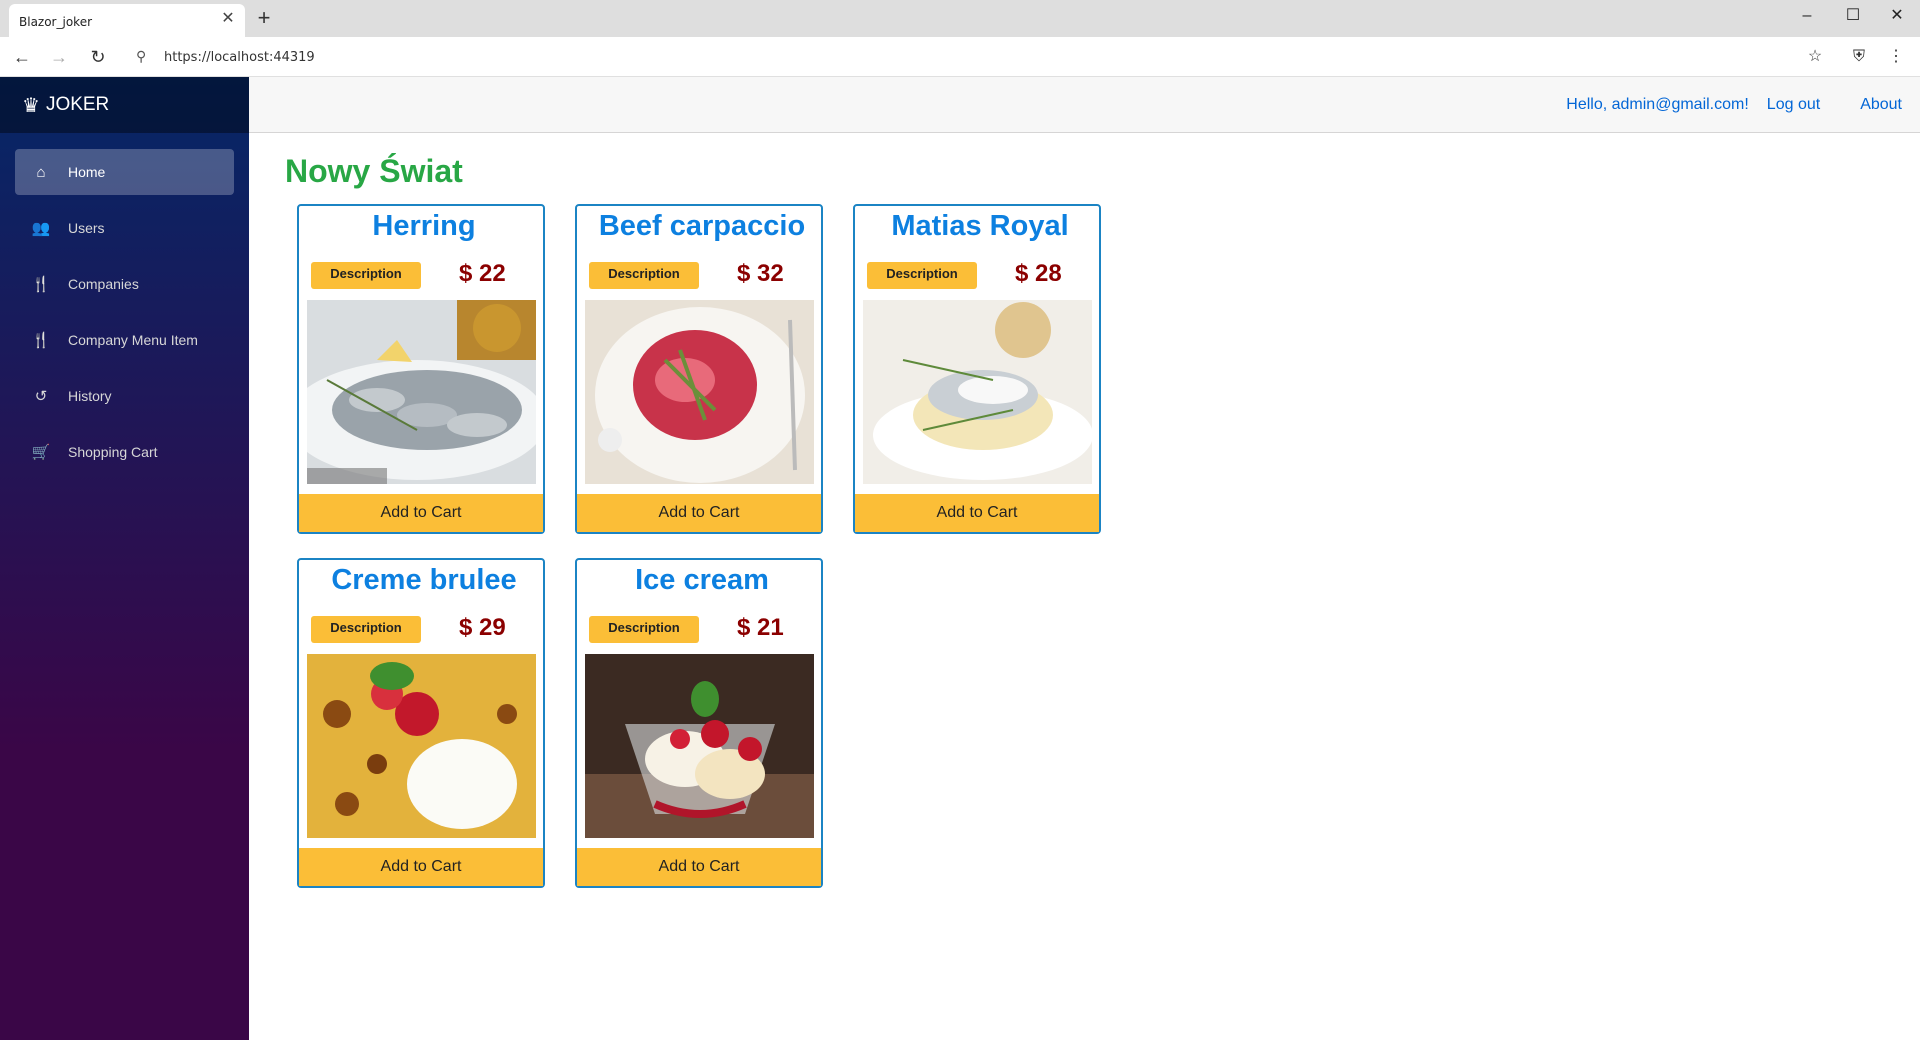 This screenshot has height=1040, width=1920. What do you see at coordinates (103, 284) in the screenshot?
I see `sidebar-item-label: Companies` at bounding box center [103, 284].